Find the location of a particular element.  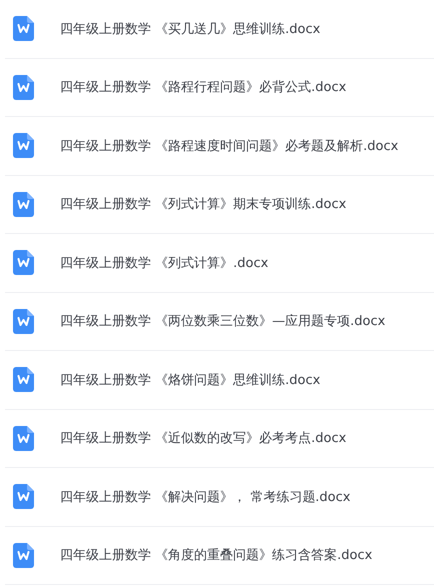

file-name: 四年级上册数学 《列式计算》.docx is located at coordinates (164, 263).